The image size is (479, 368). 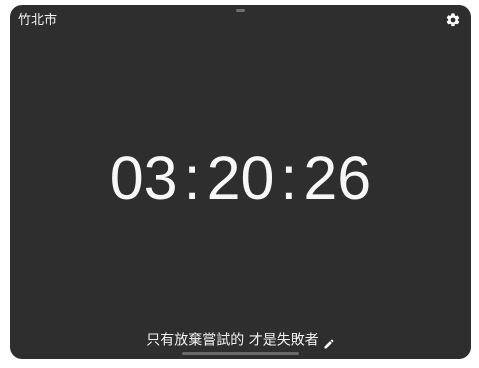 What do you see at coordinates (337, 178) in the screenshot?
I see `clock-seconds: 26` at bounding box center [337, 178].